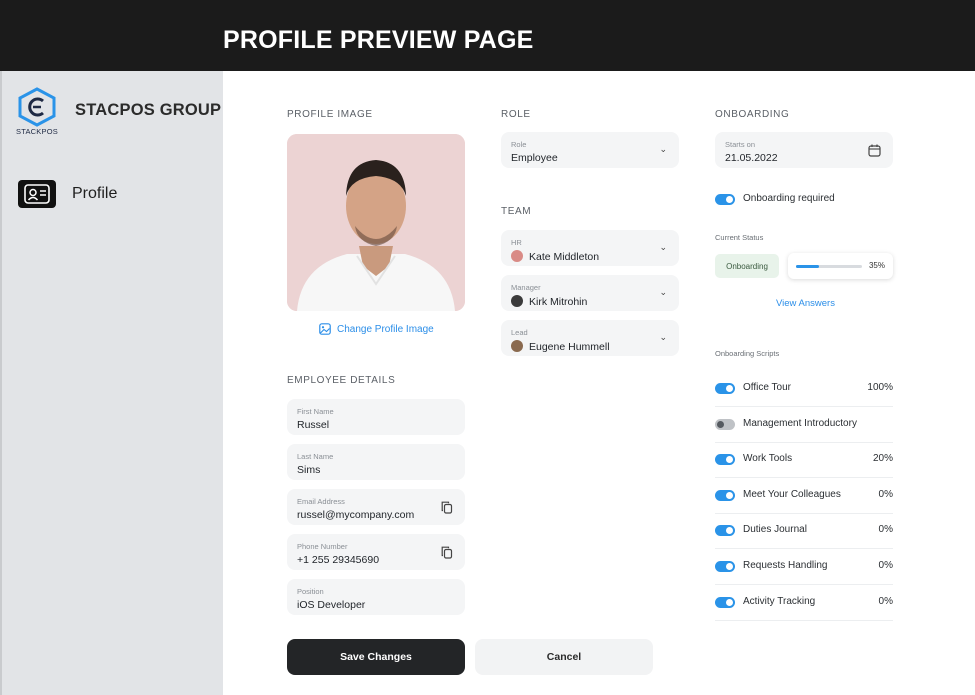  I want to click on manager-select: Manager Kirk Mitrohin ⌄, so click(590, 293).